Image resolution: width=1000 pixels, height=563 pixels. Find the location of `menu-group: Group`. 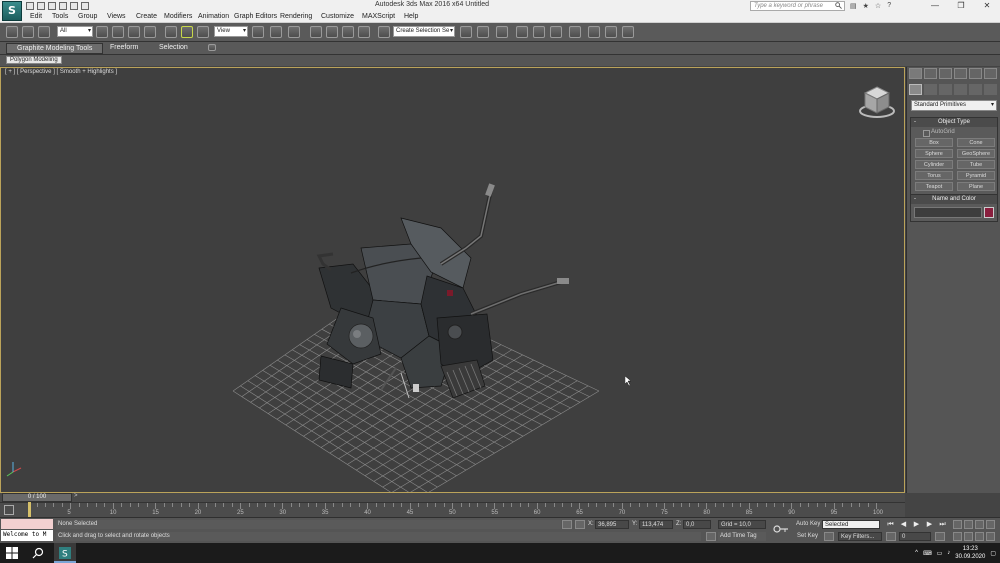

menu-group: Group is located at coordinates (87, 16).